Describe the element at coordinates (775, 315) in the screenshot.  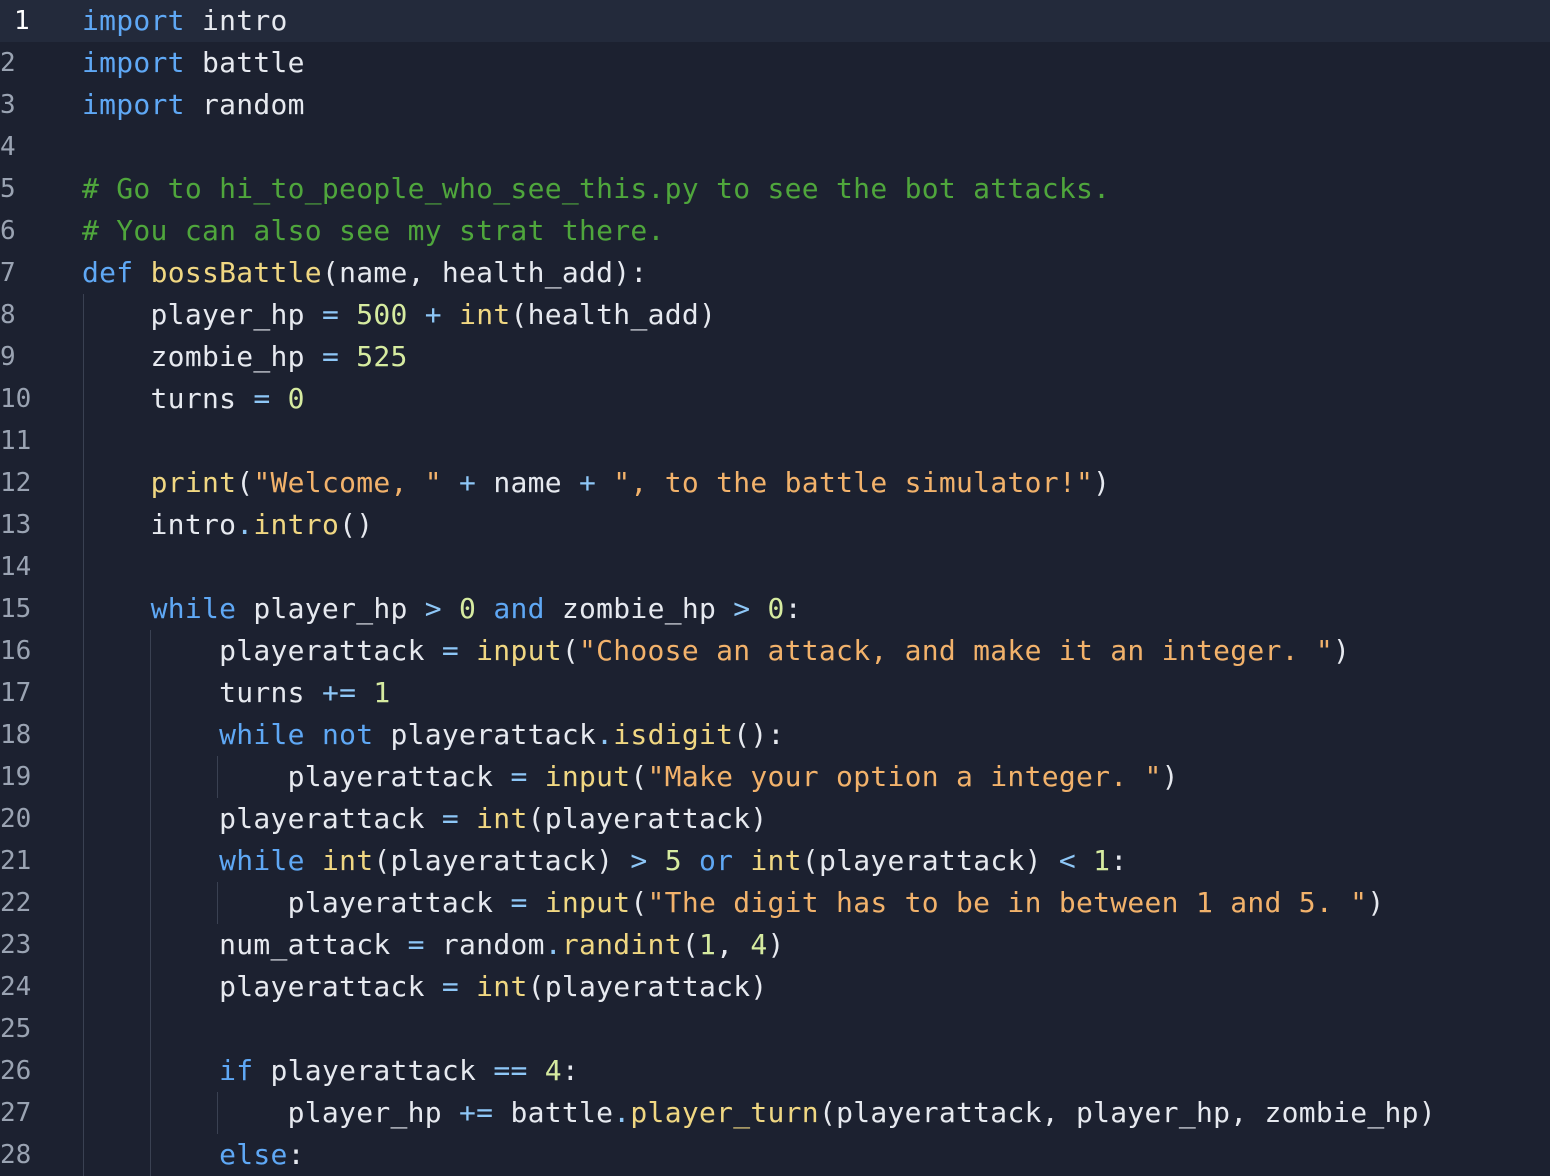
I see `code-line: 8 player_hp = 500 + int(health_add)` at that location.